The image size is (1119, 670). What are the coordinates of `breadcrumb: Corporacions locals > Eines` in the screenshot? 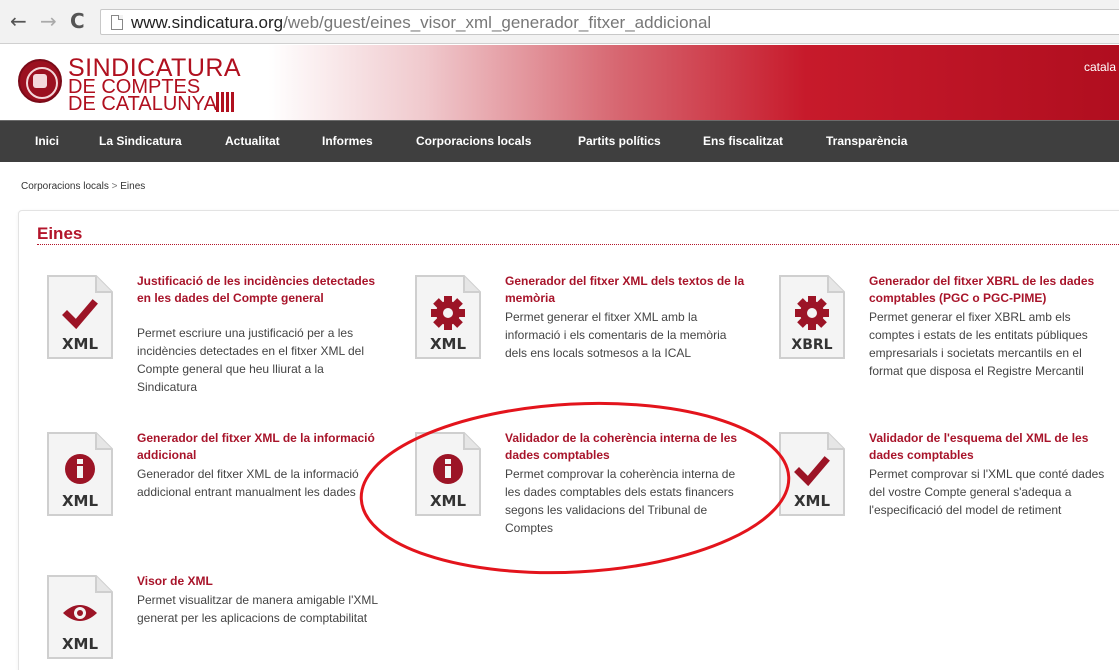 It's located at (83, 186).